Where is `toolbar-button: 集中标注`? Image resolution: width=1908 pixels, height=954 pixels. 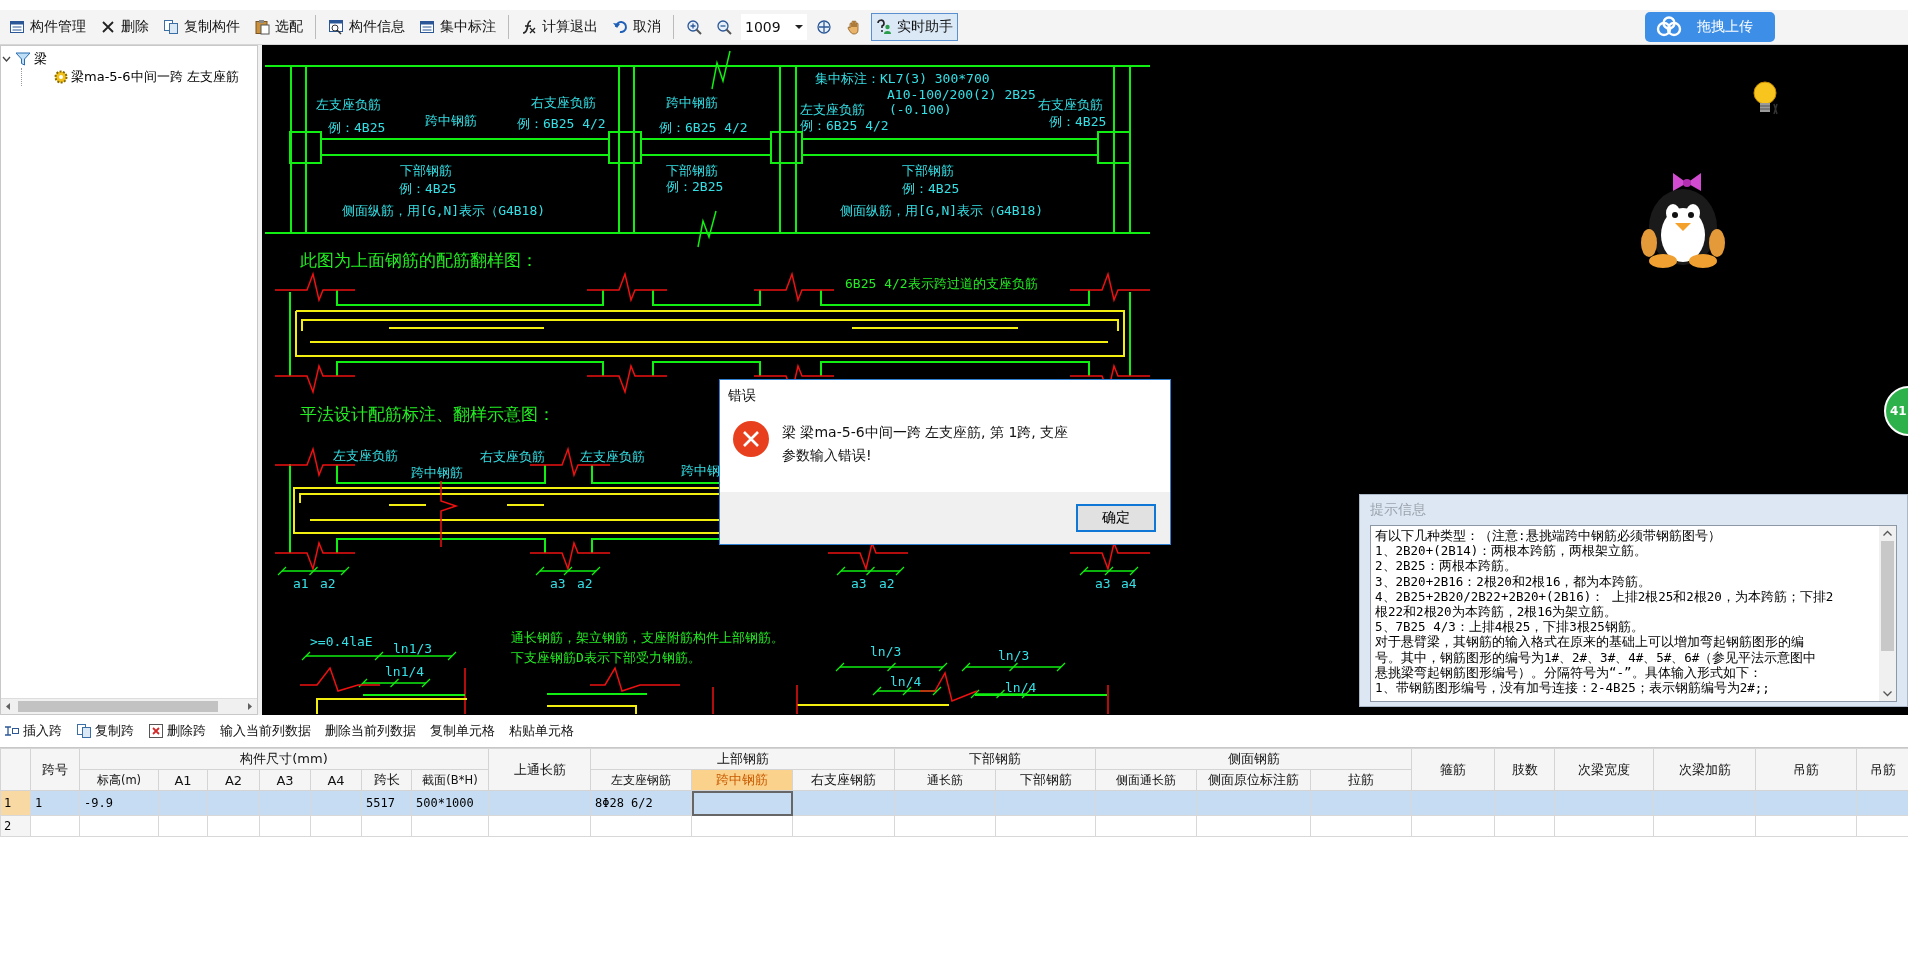 toolbar-button: 集中标注 is located at coordinates (457, 27).